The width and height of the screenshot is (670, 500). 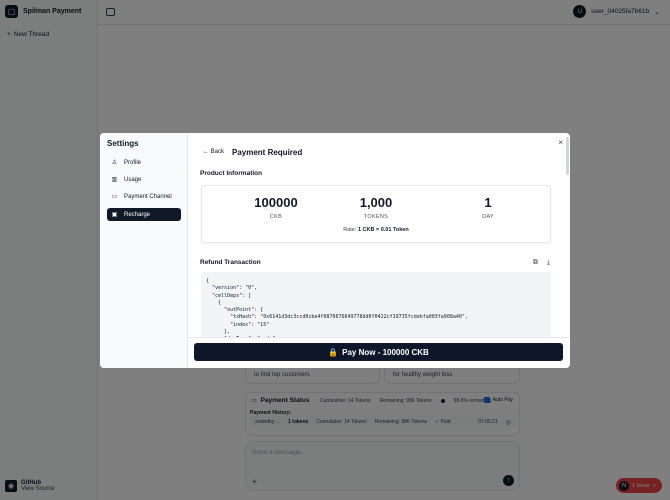 I want to click on nav-usage: ▥ Usage, so click(x=144, y=179).